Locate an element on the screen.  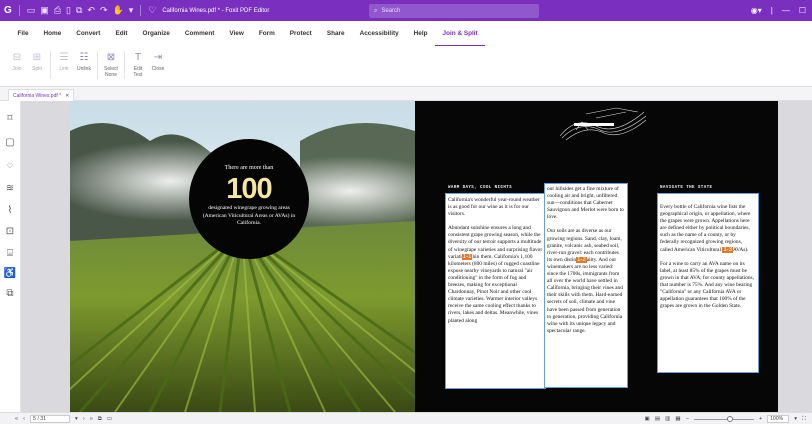
menu-convert: Convert is located at coordinates (88, 34).